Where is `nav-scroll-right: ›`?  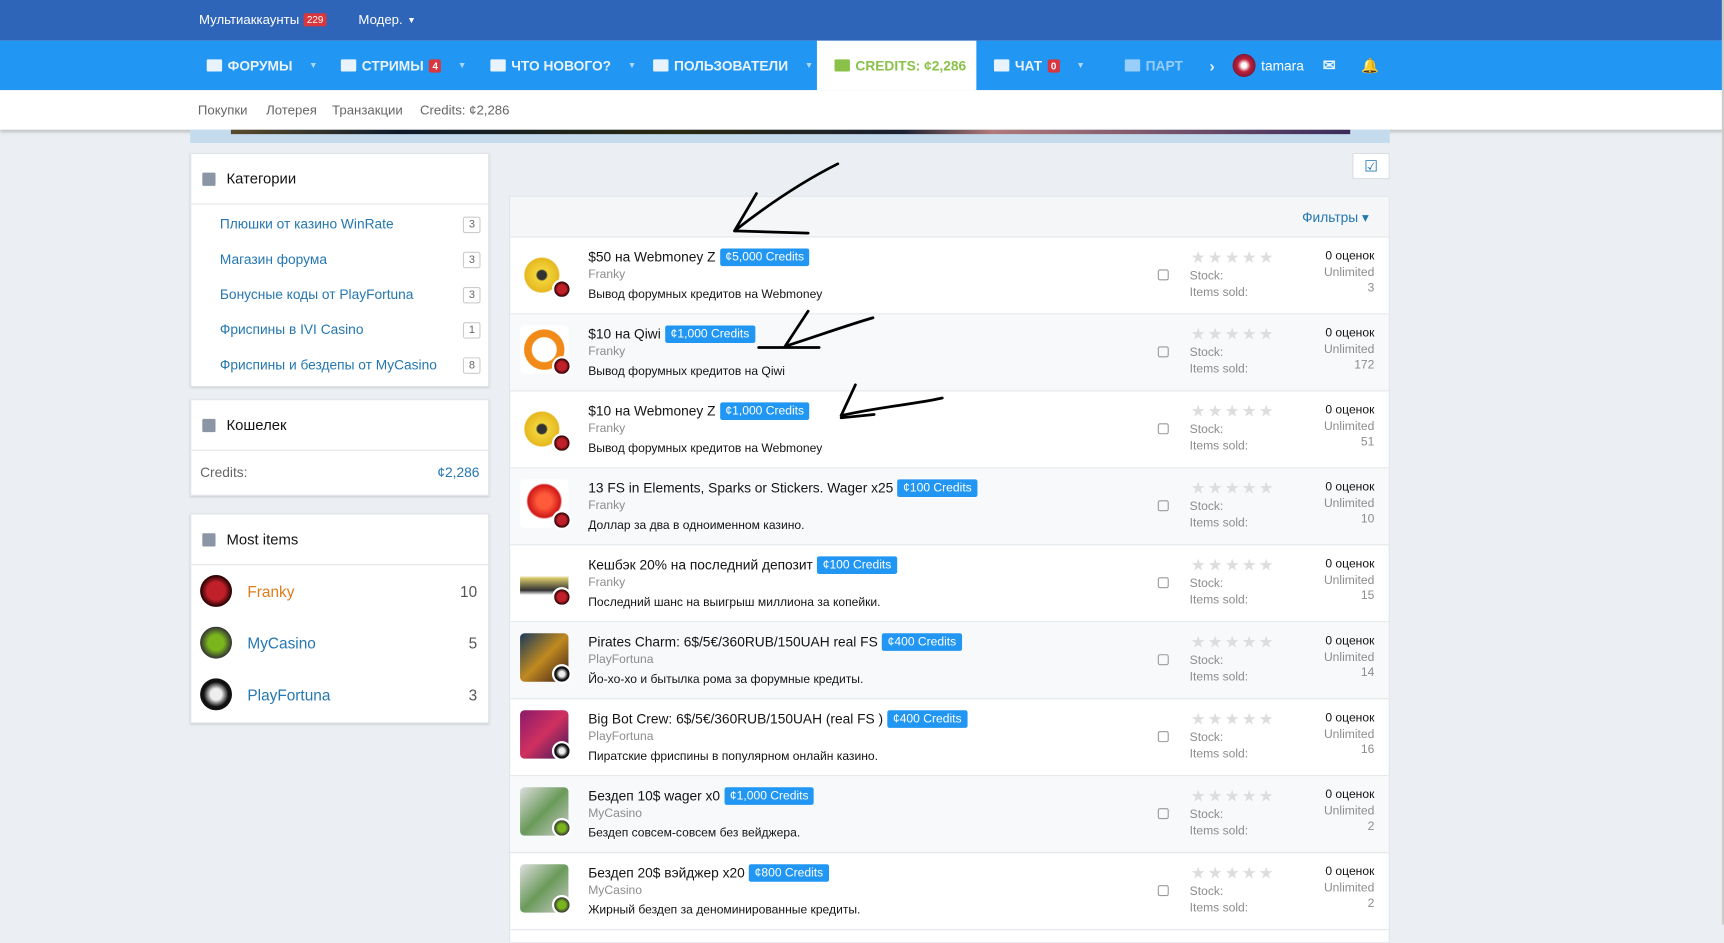
nav-scroll-right: › is located at coordinates (1211, 65).